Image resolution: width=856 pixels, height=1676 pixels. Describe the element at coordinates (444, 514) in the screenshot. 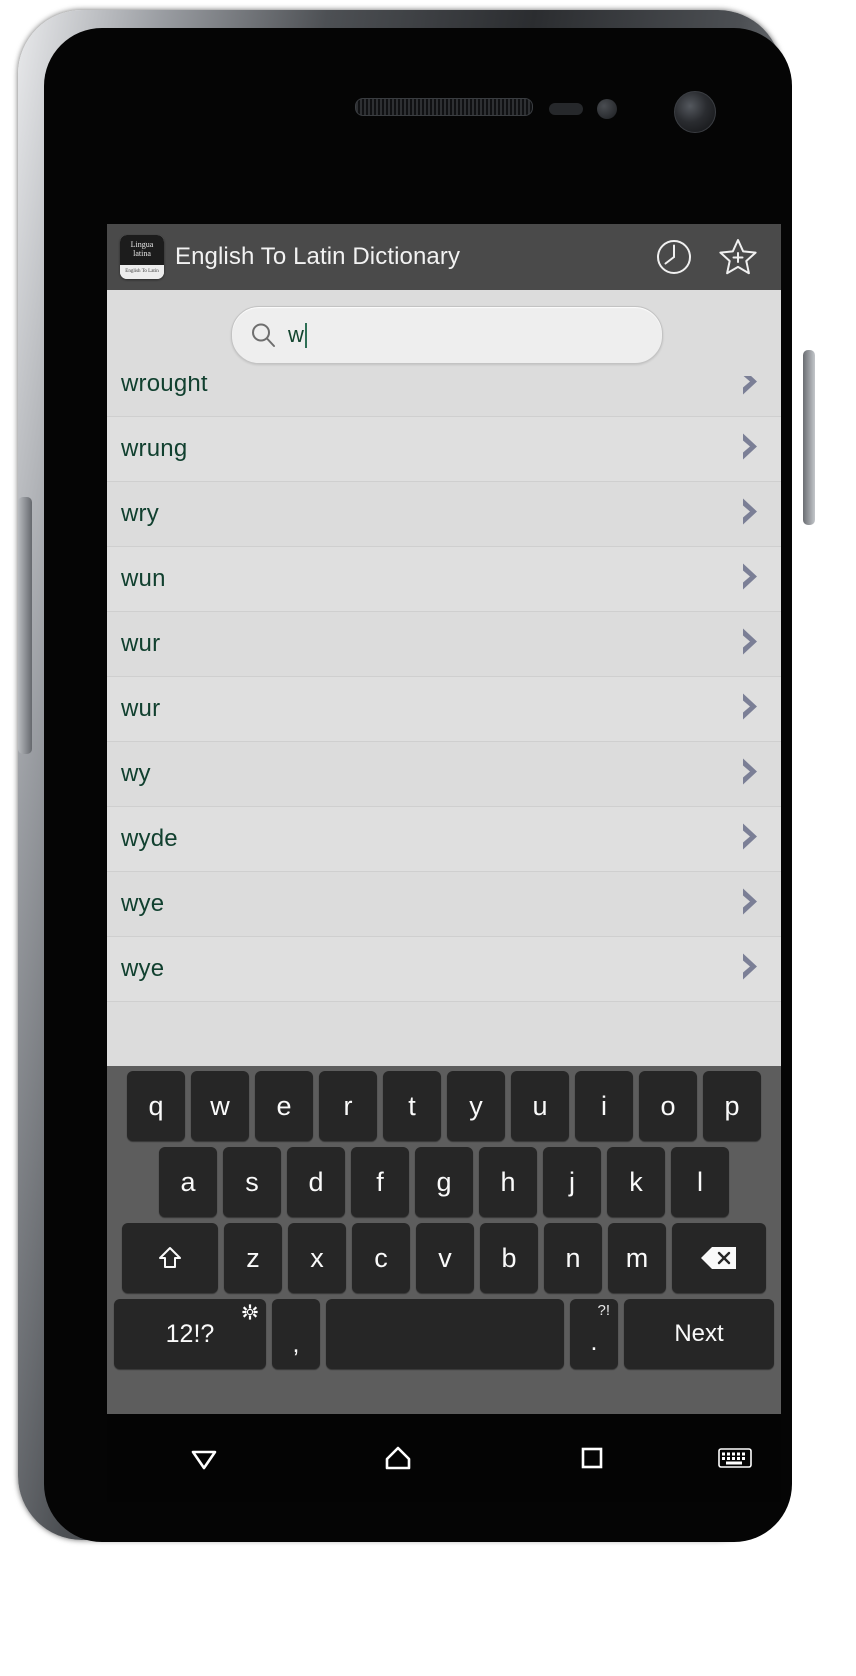

I see `word-list-item: wry` at that location.